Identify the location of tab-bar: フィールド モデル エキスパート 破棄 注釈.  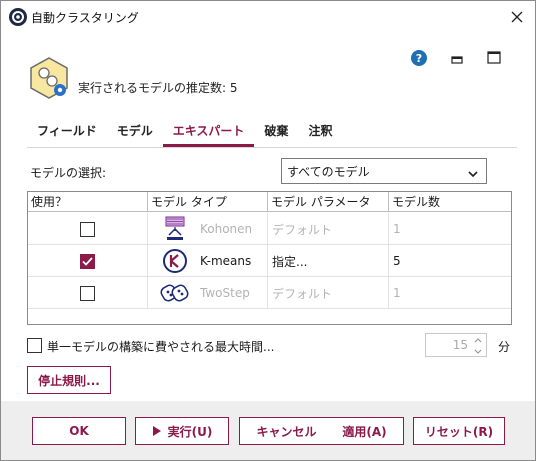
(184, 130).